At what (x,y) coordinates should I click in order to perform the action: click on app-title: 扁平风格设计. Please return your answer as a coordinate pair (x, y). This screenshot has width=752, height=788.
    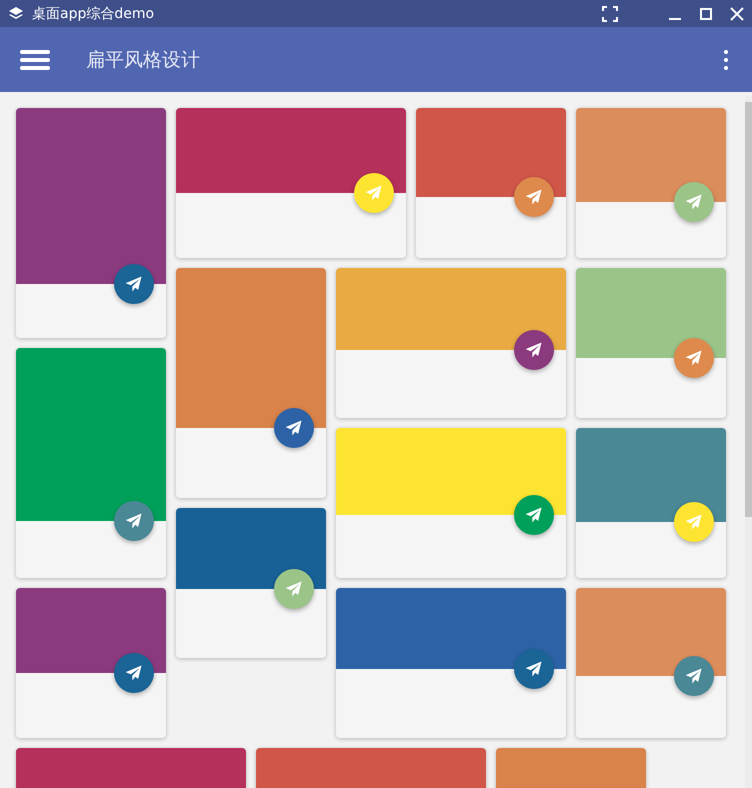
    Looking at the image, I should click on (143, 60).